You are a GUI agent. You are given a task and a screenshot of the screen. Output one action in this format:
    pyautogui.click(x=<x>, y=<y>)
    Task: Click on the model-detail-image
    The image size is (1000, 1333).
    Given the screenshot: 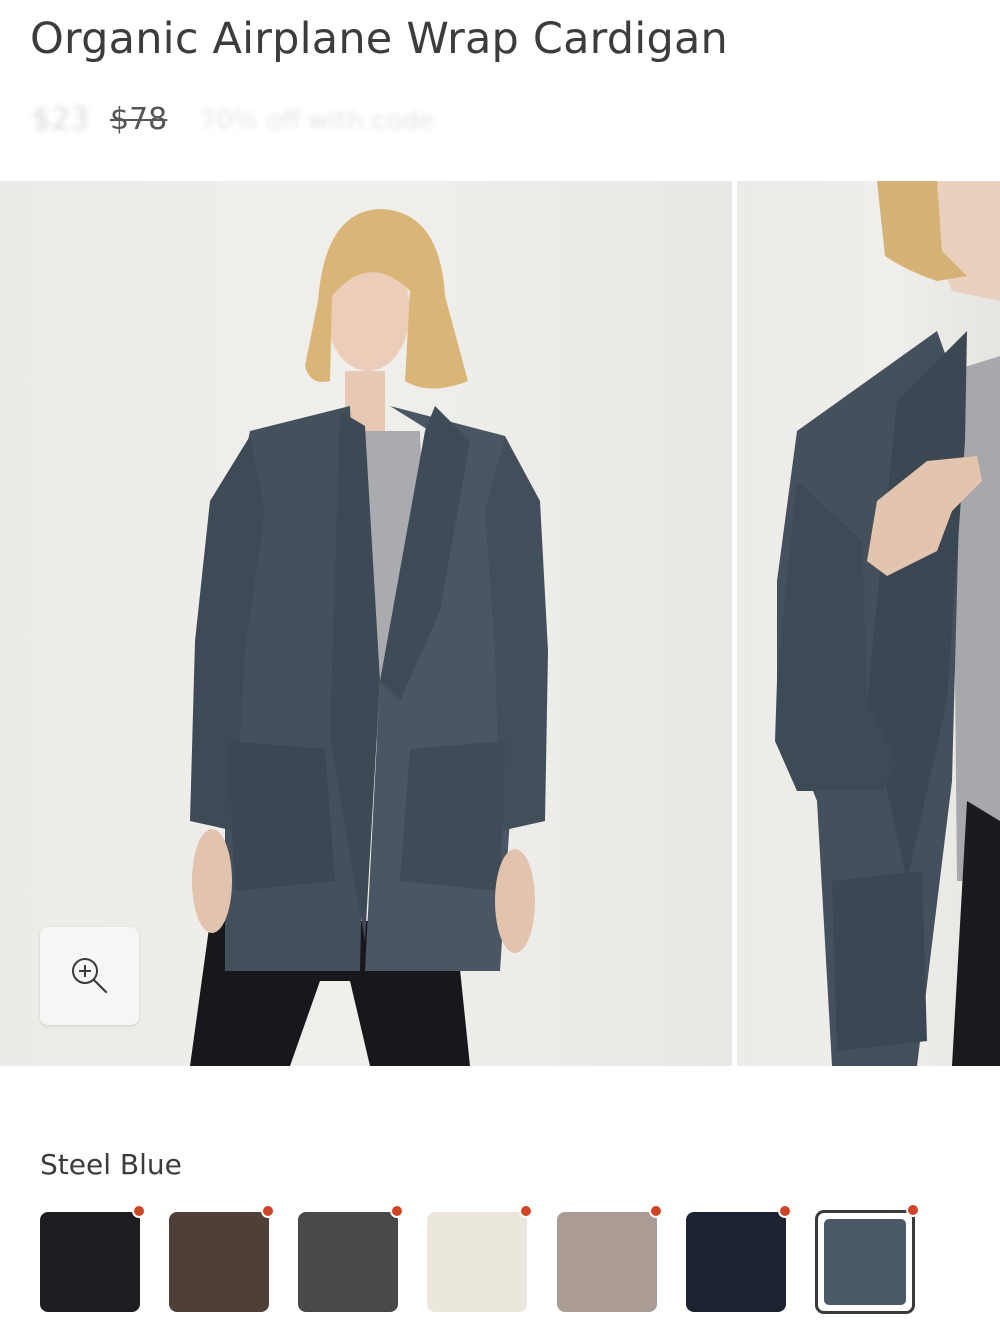 What is the action you would take?
    pyautogui.click(x=887, y=623)
    